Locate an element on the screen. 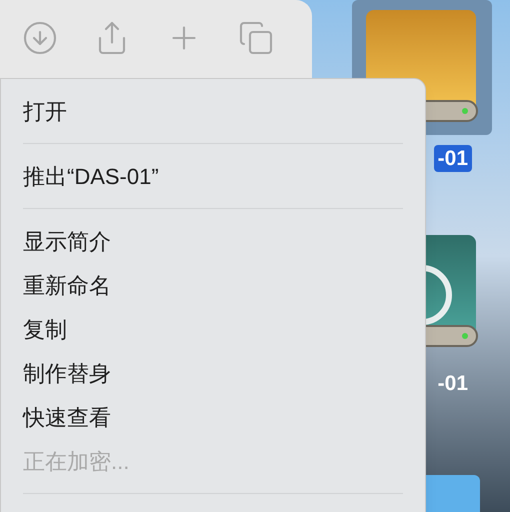  menu-item: 快速查看 is located at coordinates (67, 417).